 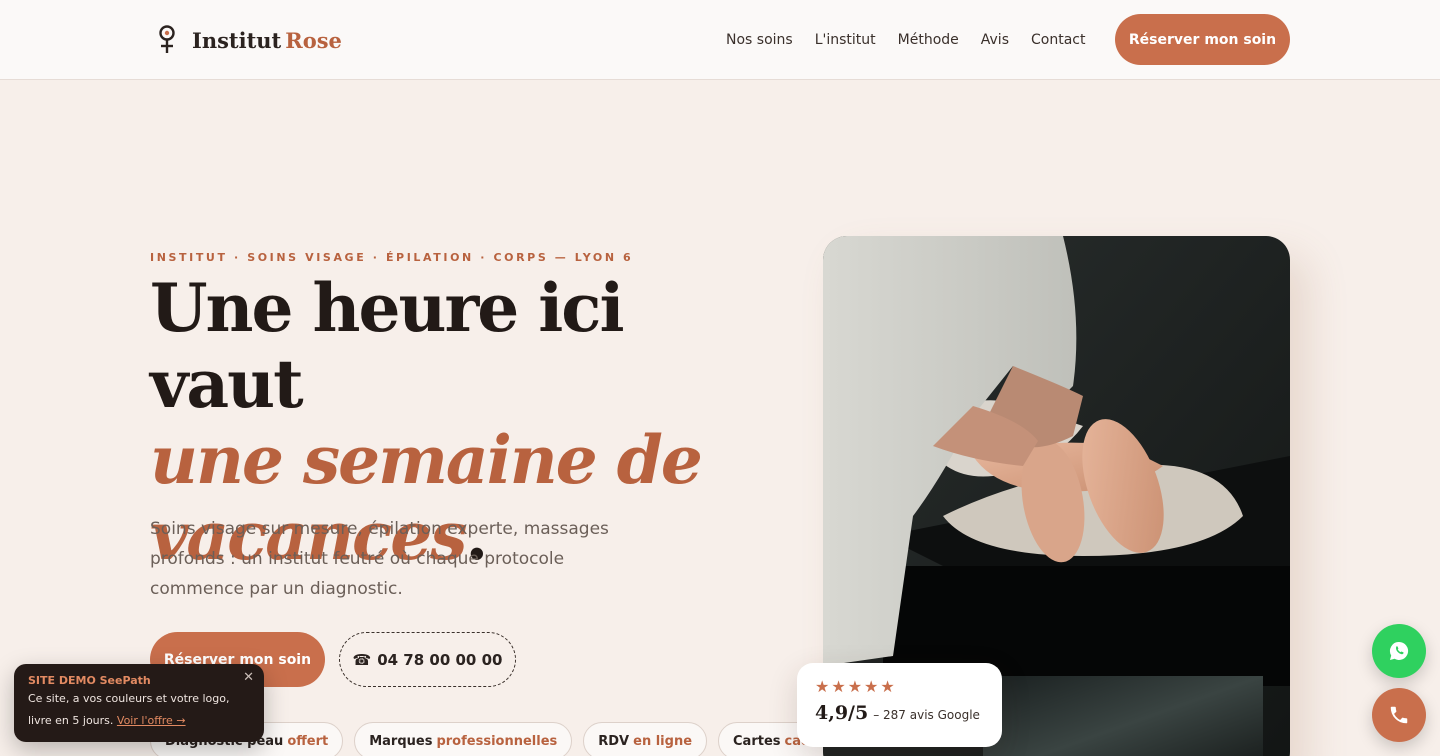 What do you see at coordinates (89, 680) in the screenshot?
I see `toast-title: SITE DEMO SeePath` at bounding box center [89, 680].